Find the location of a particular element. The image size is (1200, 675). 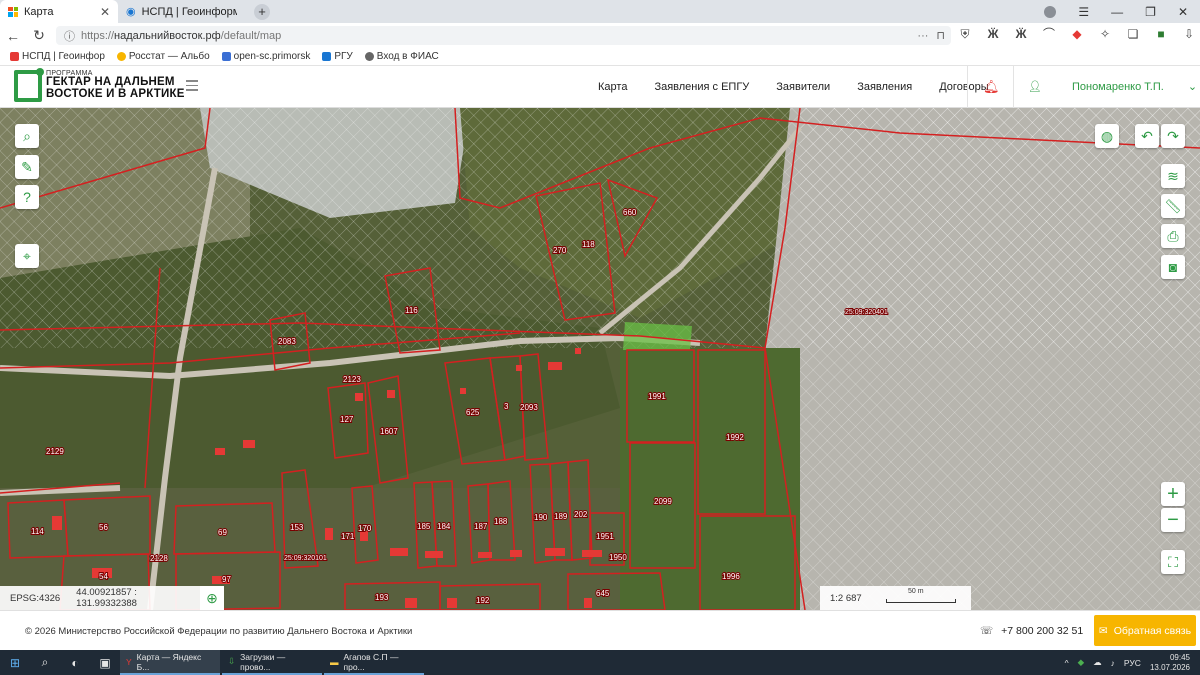

user-name: Пономаренко Т.П. is located at coordinates (1117, 86).